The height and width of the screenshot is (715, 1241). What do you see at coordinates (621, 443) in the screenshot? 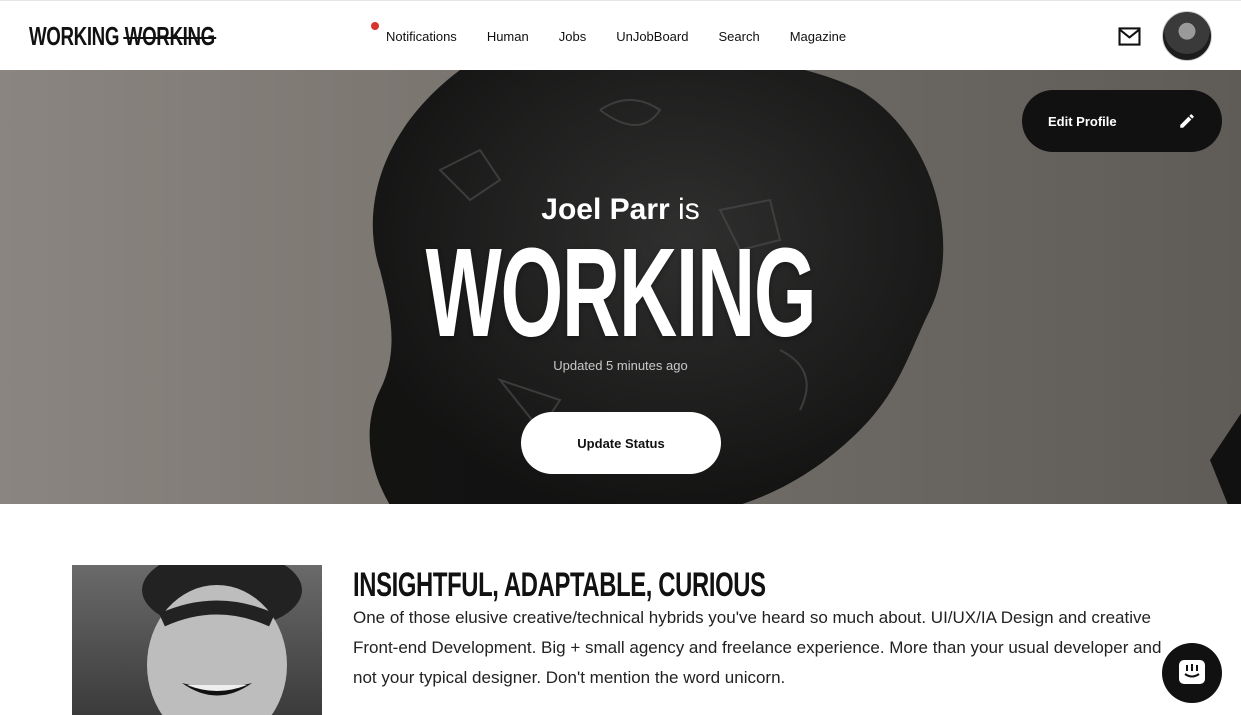
I see `update-status-button: Update Status` at bounding box center [621, 443].